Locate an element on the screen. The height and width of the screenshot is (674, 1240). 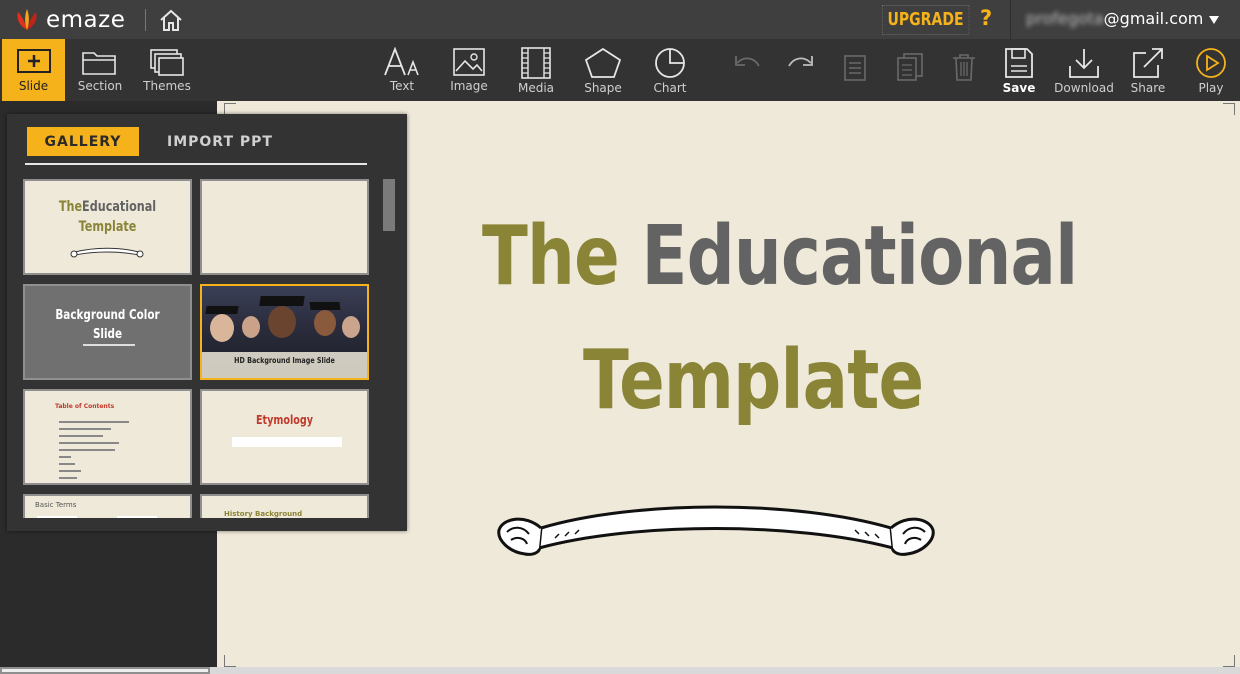
shape-button: Shape is located at coordinates (603, 70).